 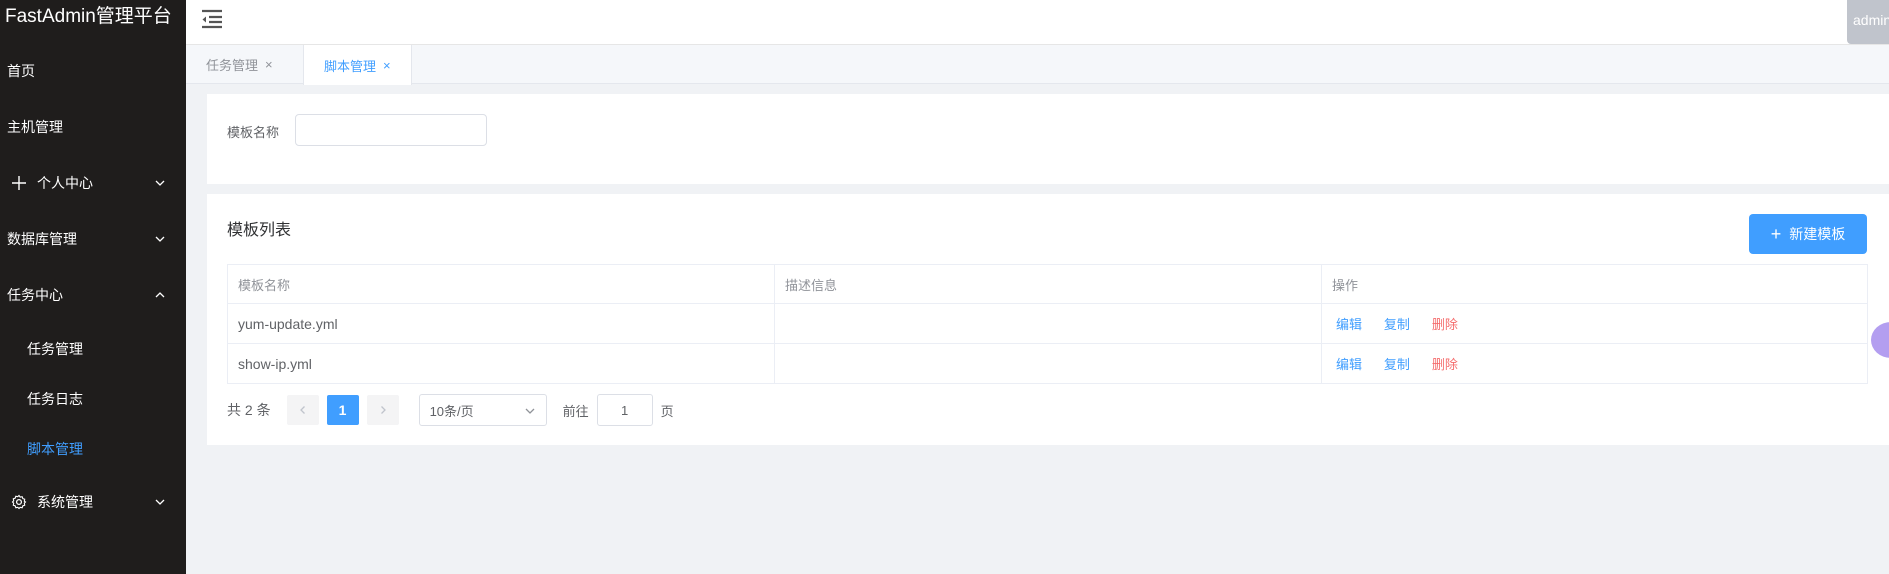 What do you see at coordinates (35, 127) in the screenshot?
I see `sidebar-item-label: 主机管理` at bounding box center [35, 127].